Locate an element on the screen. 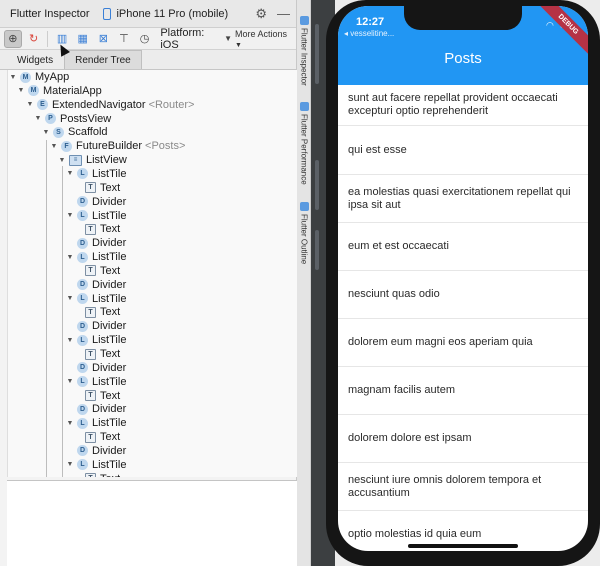 Image resolution: width=600 pixels, height=566 pixels. widget-t-icon: T is located at coordinates (90, 229).